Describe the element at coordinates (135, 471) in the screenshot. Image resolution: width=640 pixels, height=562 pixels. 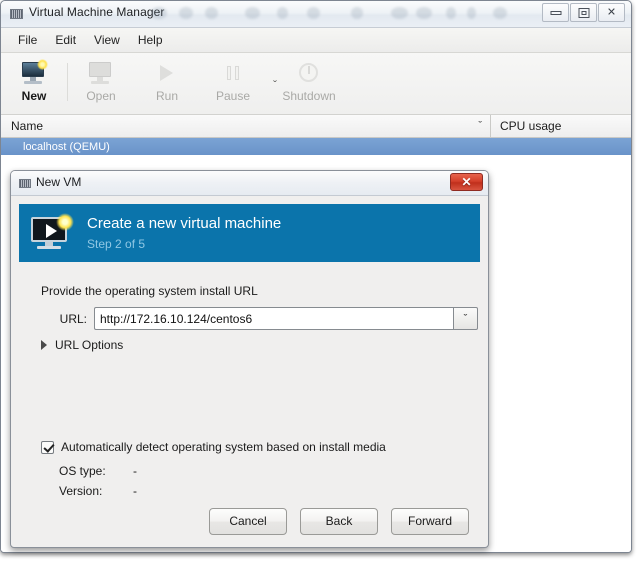
I see `os-type-value: -` at that location.